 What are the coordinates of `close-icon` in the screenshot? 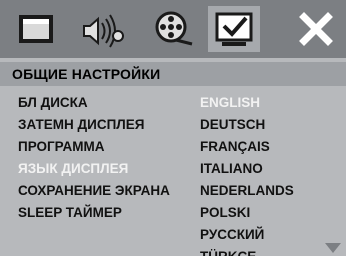 It's located at (316, 29).